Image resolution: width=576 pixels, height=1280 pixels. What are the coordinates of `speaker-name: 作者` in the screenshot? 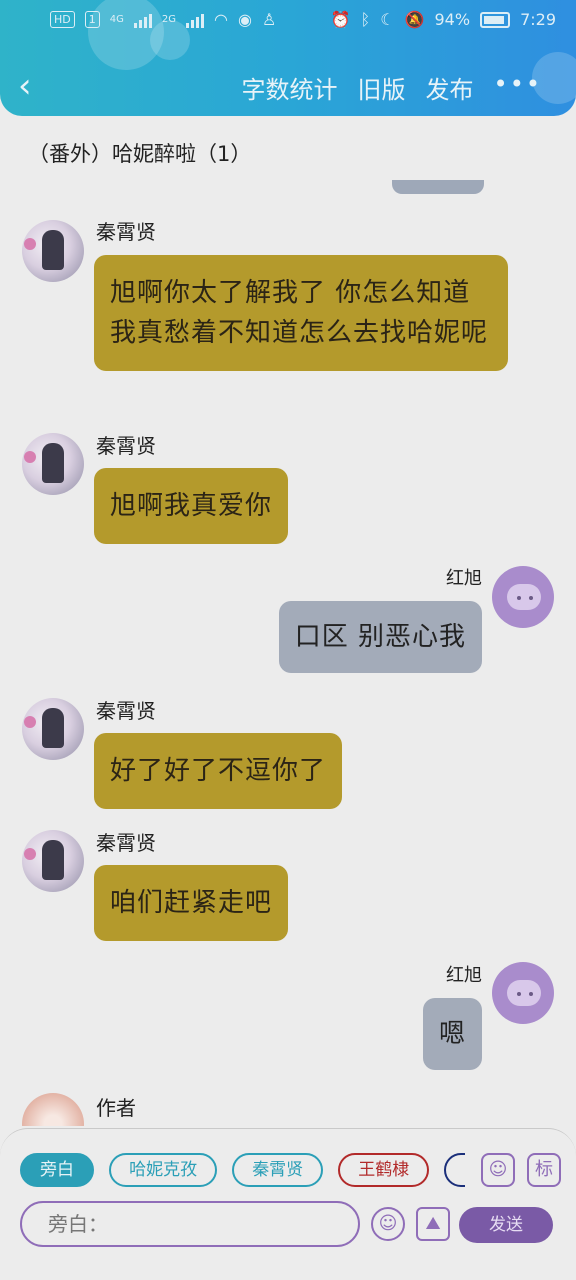 It's located at (116, 1108).